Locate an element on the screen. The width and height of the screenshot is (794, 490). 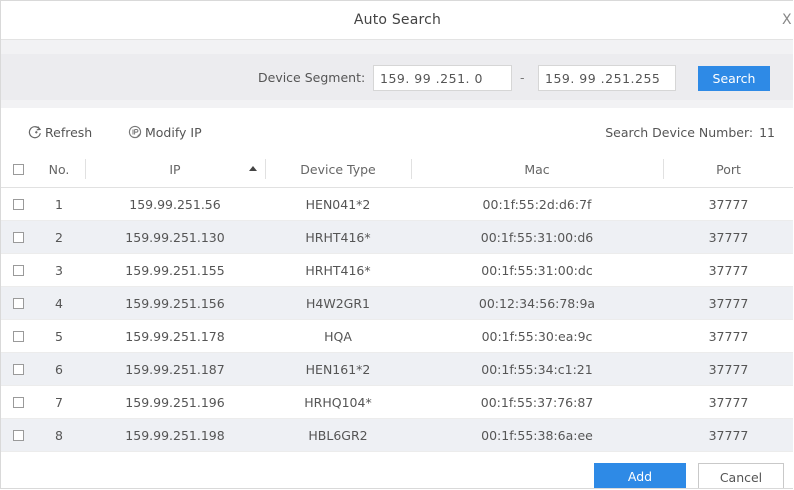
modify-ip-button: Modify IP is located at coordinates (164, 133).